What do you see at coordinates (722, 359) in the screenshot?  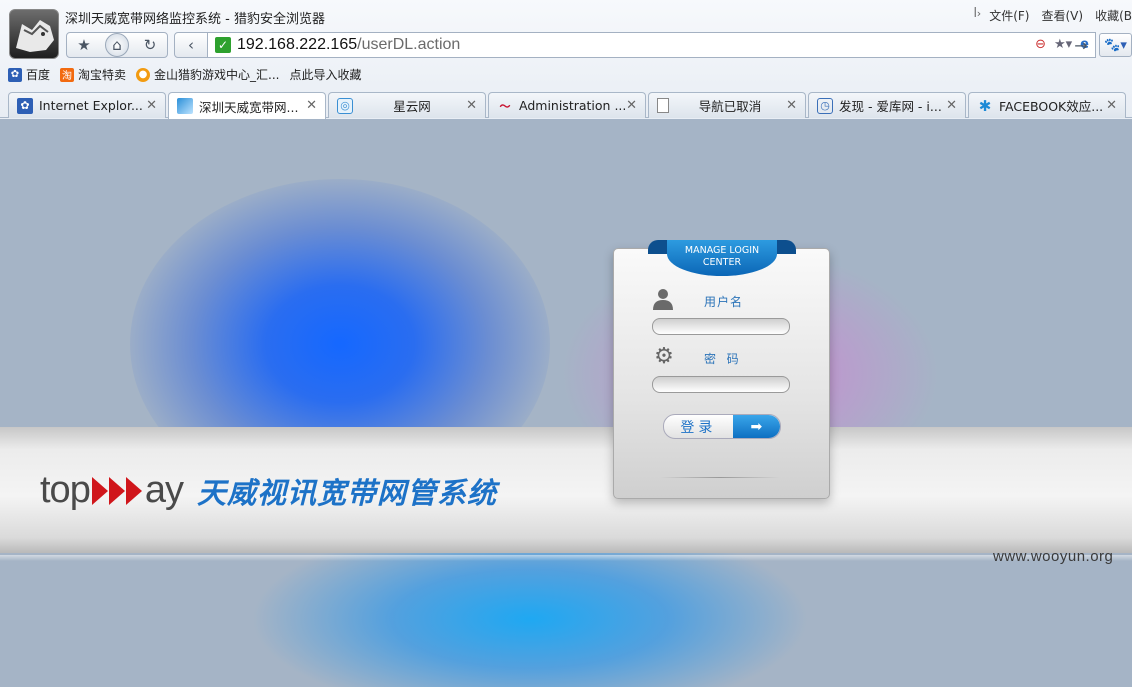 I see `password-label: 密 码` at bounding box center [722, 359].